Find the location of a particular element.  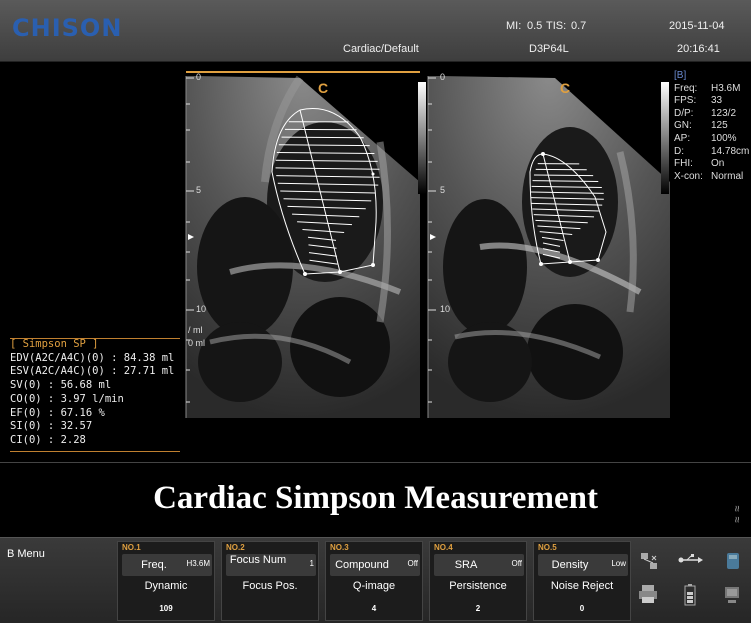

noise-reject-control: Noise Reject is located at coordinates (582, 586).